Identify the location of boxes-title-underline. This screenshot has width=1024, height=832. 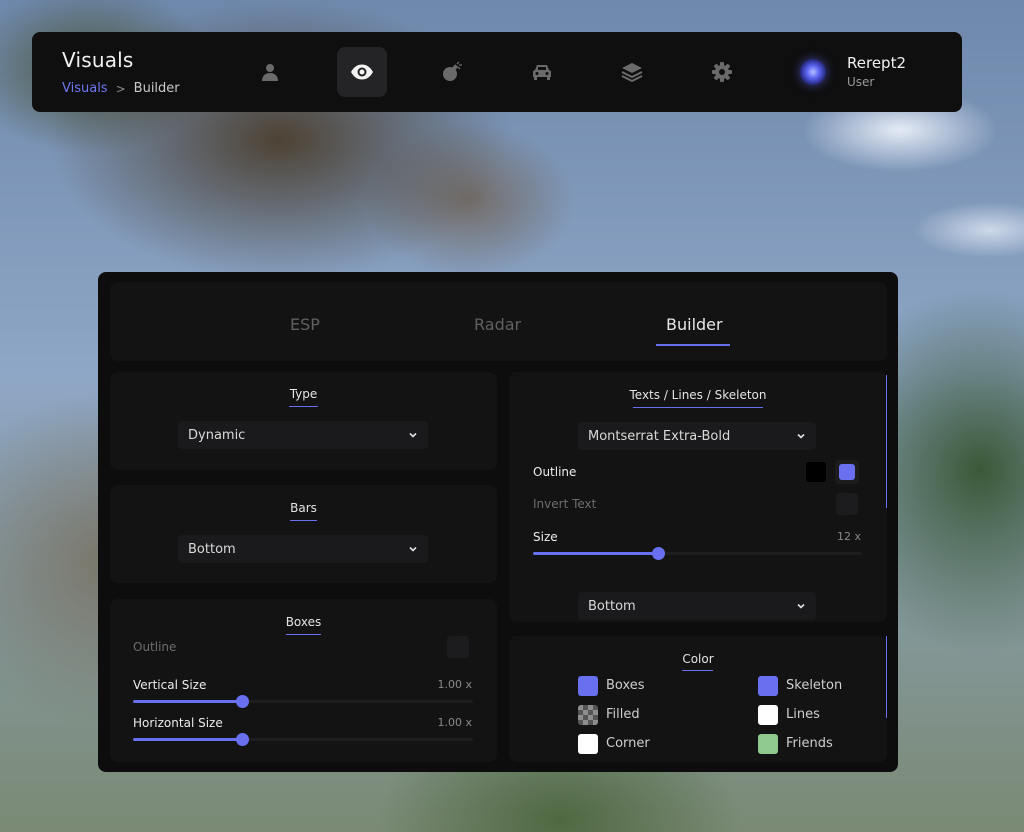
(303, 634).